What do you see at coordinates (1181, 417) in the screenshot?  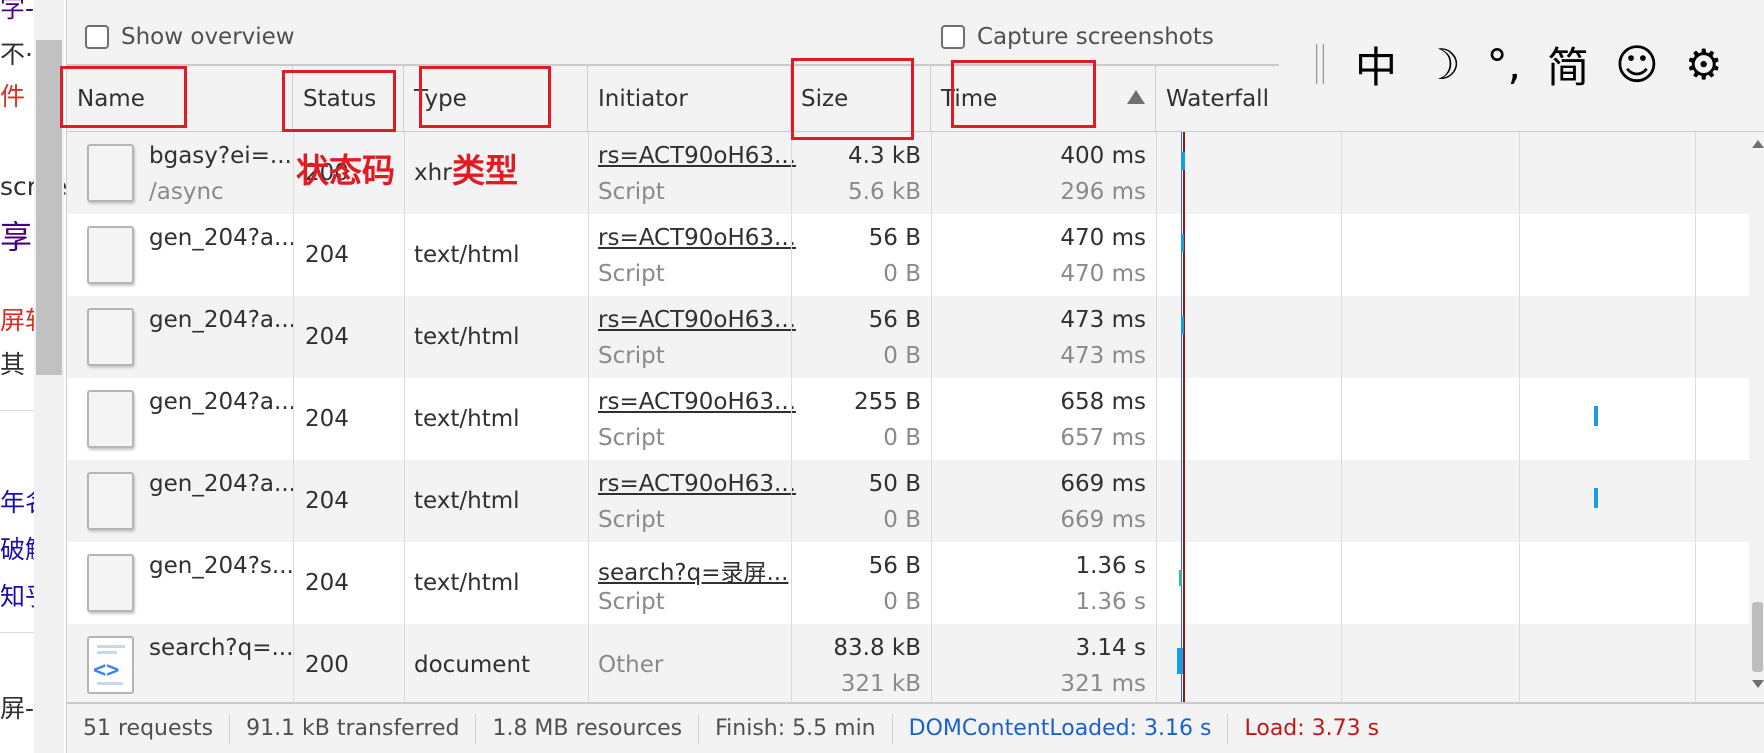 I see `dom-content-loaded-marker` at bounding box center [1181, 417].